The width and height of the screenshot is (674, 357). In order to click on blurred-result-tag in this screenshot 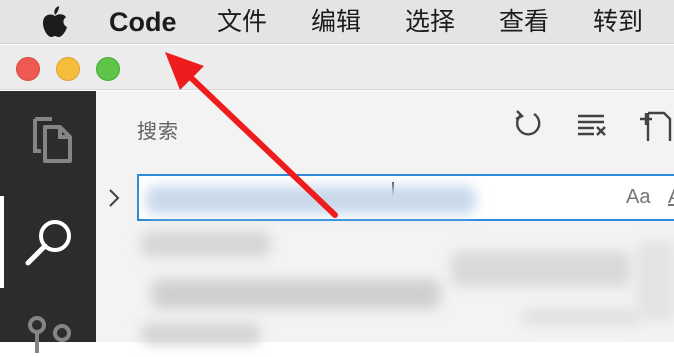, I will do `click(541, 269)`.